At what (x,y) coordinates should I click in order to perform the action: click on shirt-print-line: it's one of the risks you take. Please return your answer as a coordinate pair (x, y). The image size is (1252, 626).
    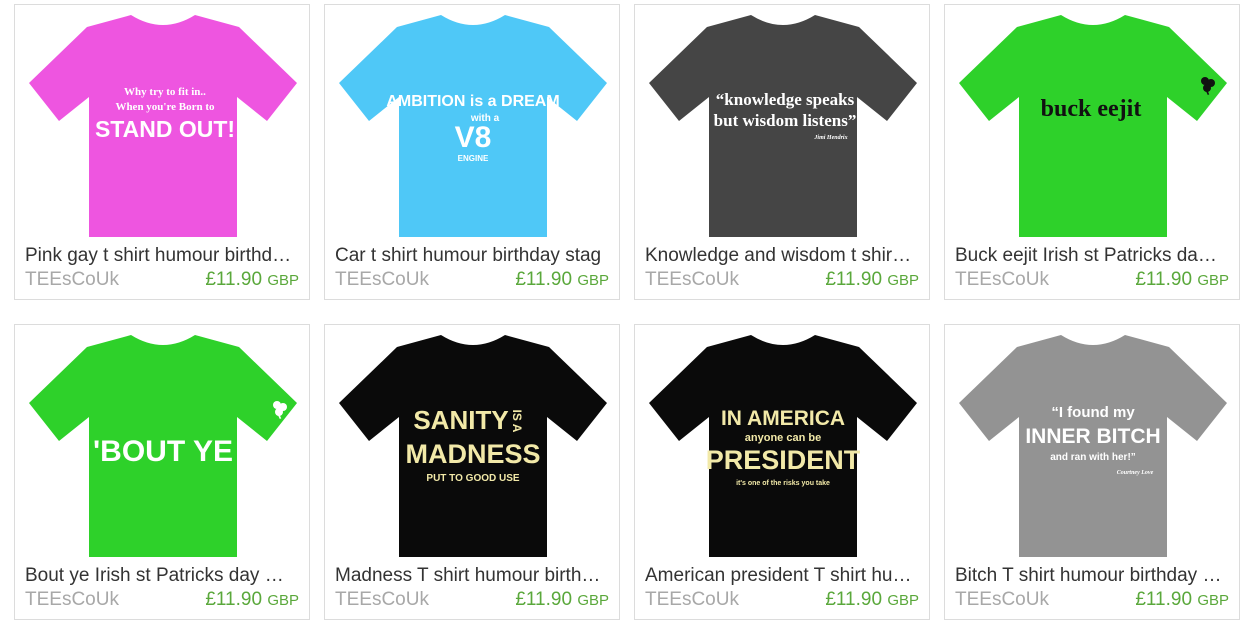
    Looking at the image, I should click on (783, 483).